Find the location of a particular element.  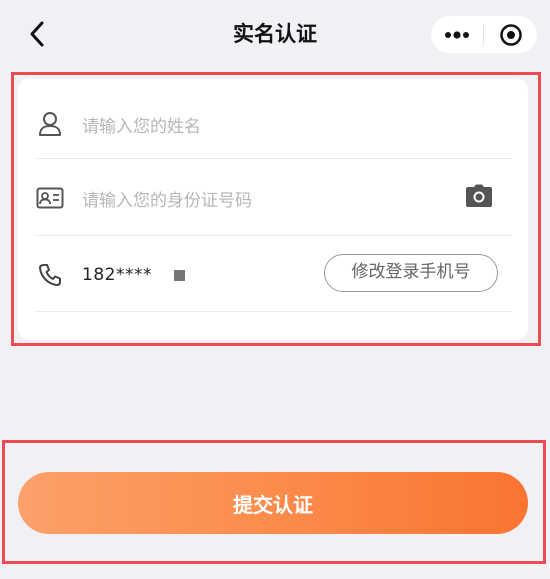

name-input: 请输入您的姓名 is located at coordinates (141, 124).